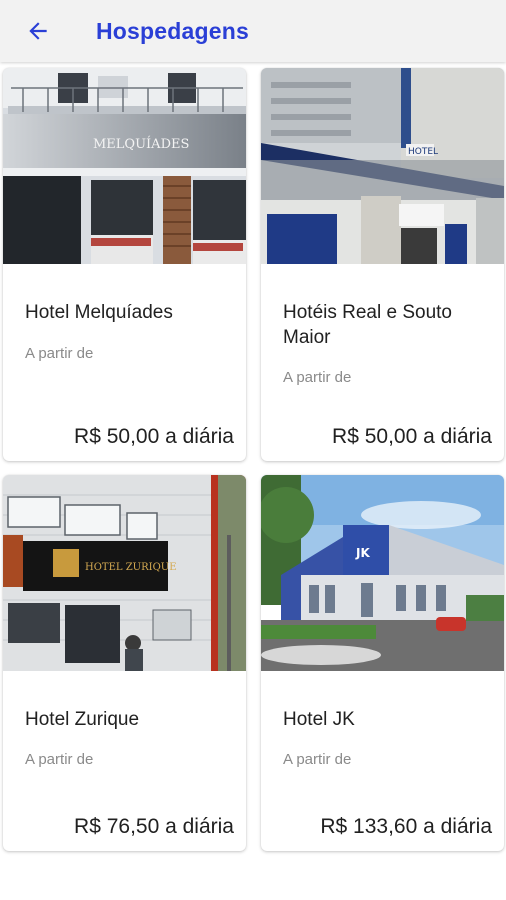  I want to click on hotel-sign: HOTEL, so click(423, 152).